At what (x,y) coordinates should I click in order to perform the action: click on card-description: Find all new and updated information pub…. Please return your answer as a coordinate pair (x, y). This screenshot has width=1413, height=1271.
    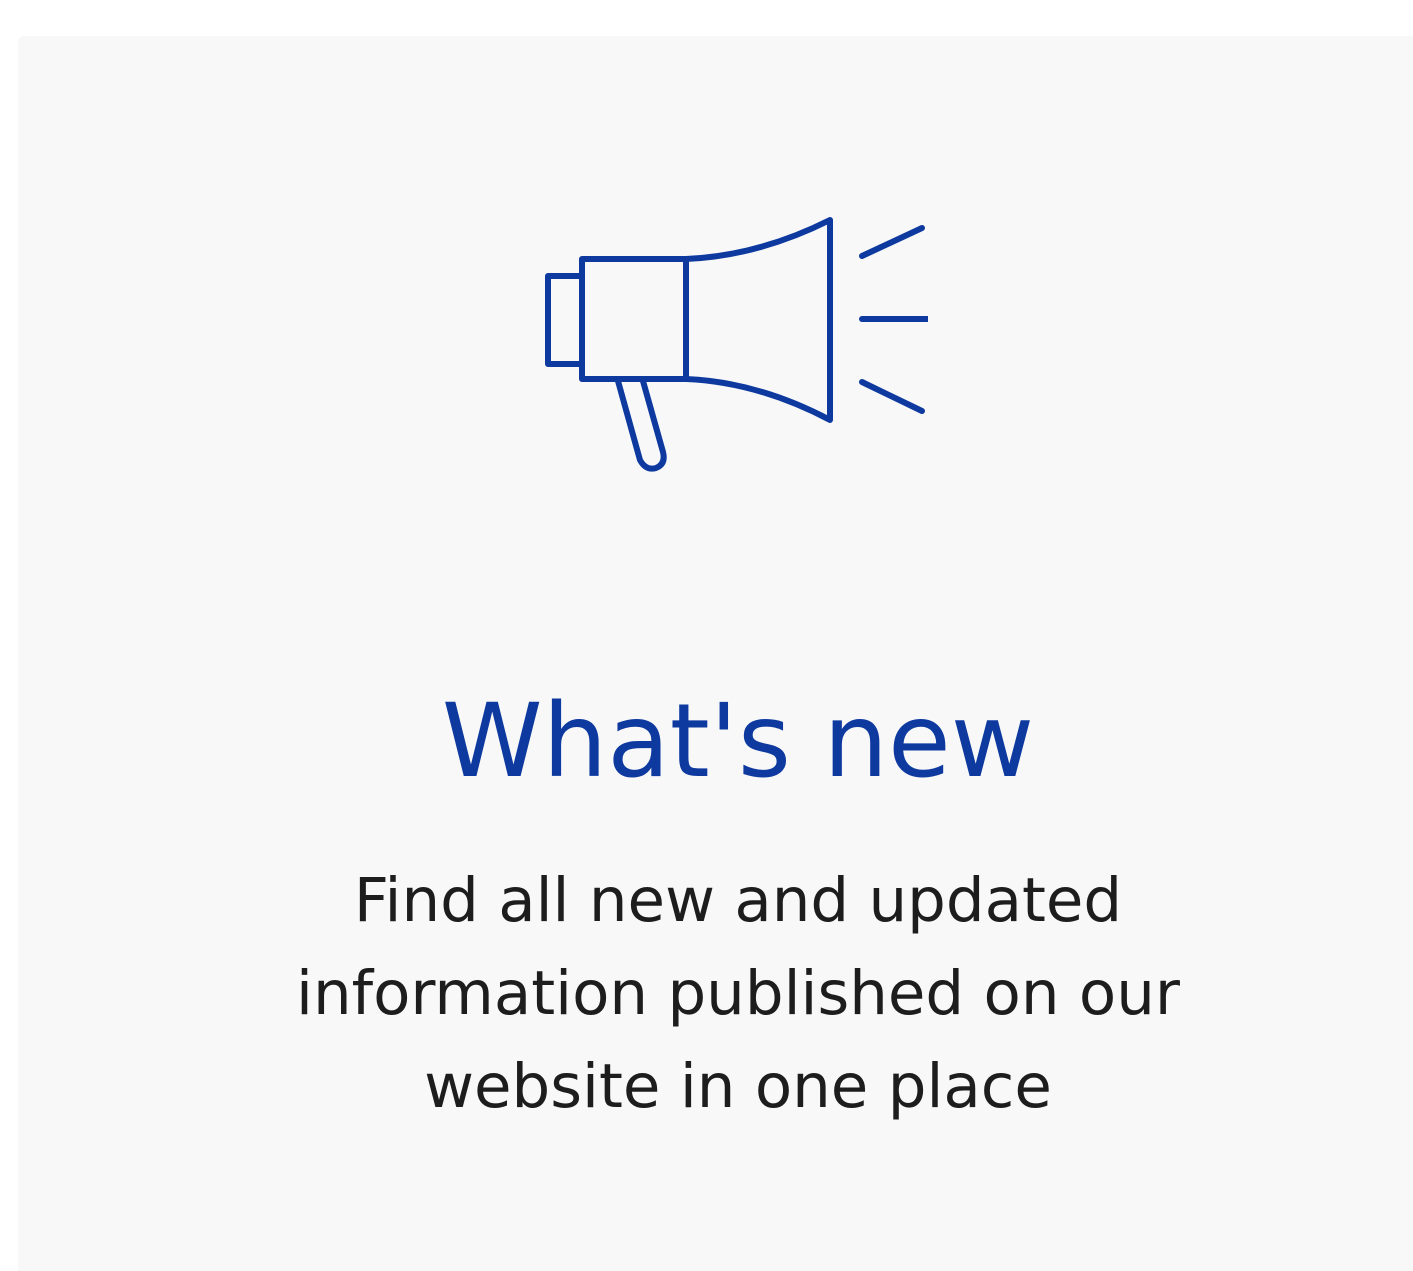
    Looking at the image, I should click on (738, 993).